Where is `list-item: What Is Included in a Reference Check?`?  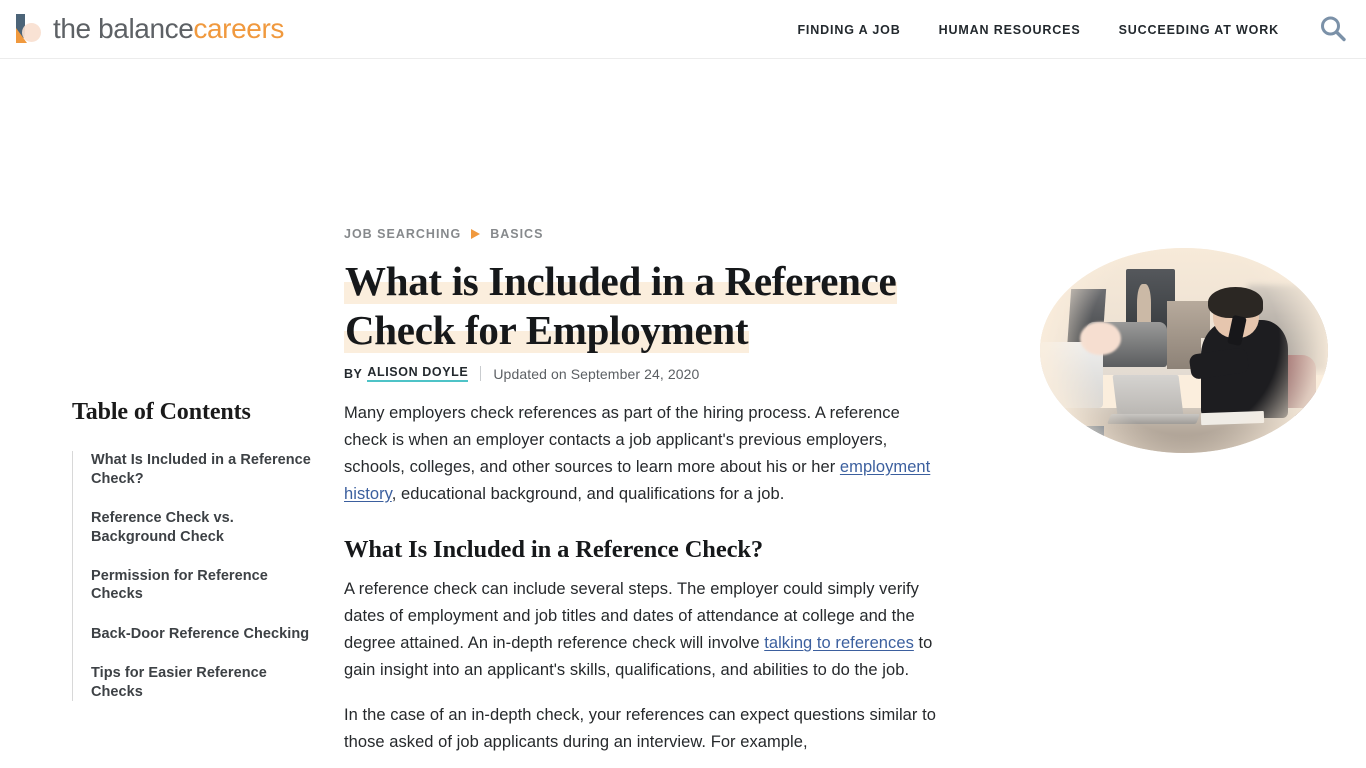
list-item: What Is Included in a Reference Check? is located at coordinates (206, 469).